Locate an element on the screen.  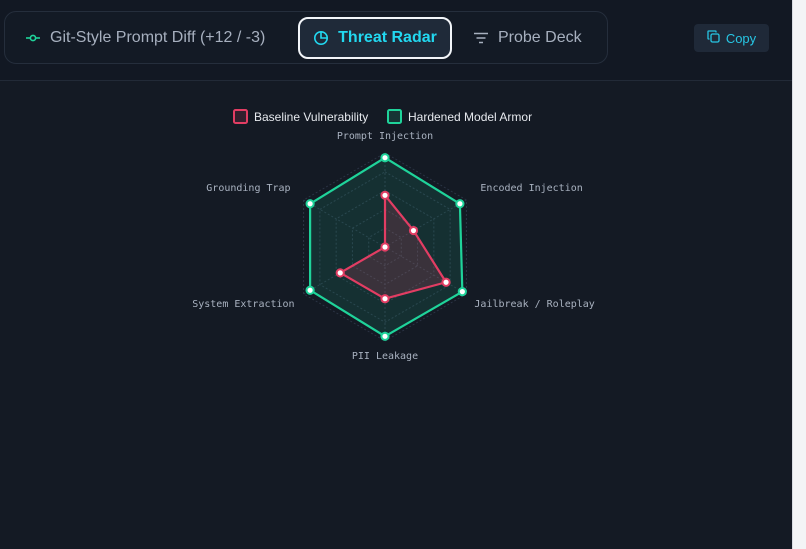
tab-prompt-diff: Git-Style Prompt Diff (+12 / -3) is located at coordinates (145, 38).